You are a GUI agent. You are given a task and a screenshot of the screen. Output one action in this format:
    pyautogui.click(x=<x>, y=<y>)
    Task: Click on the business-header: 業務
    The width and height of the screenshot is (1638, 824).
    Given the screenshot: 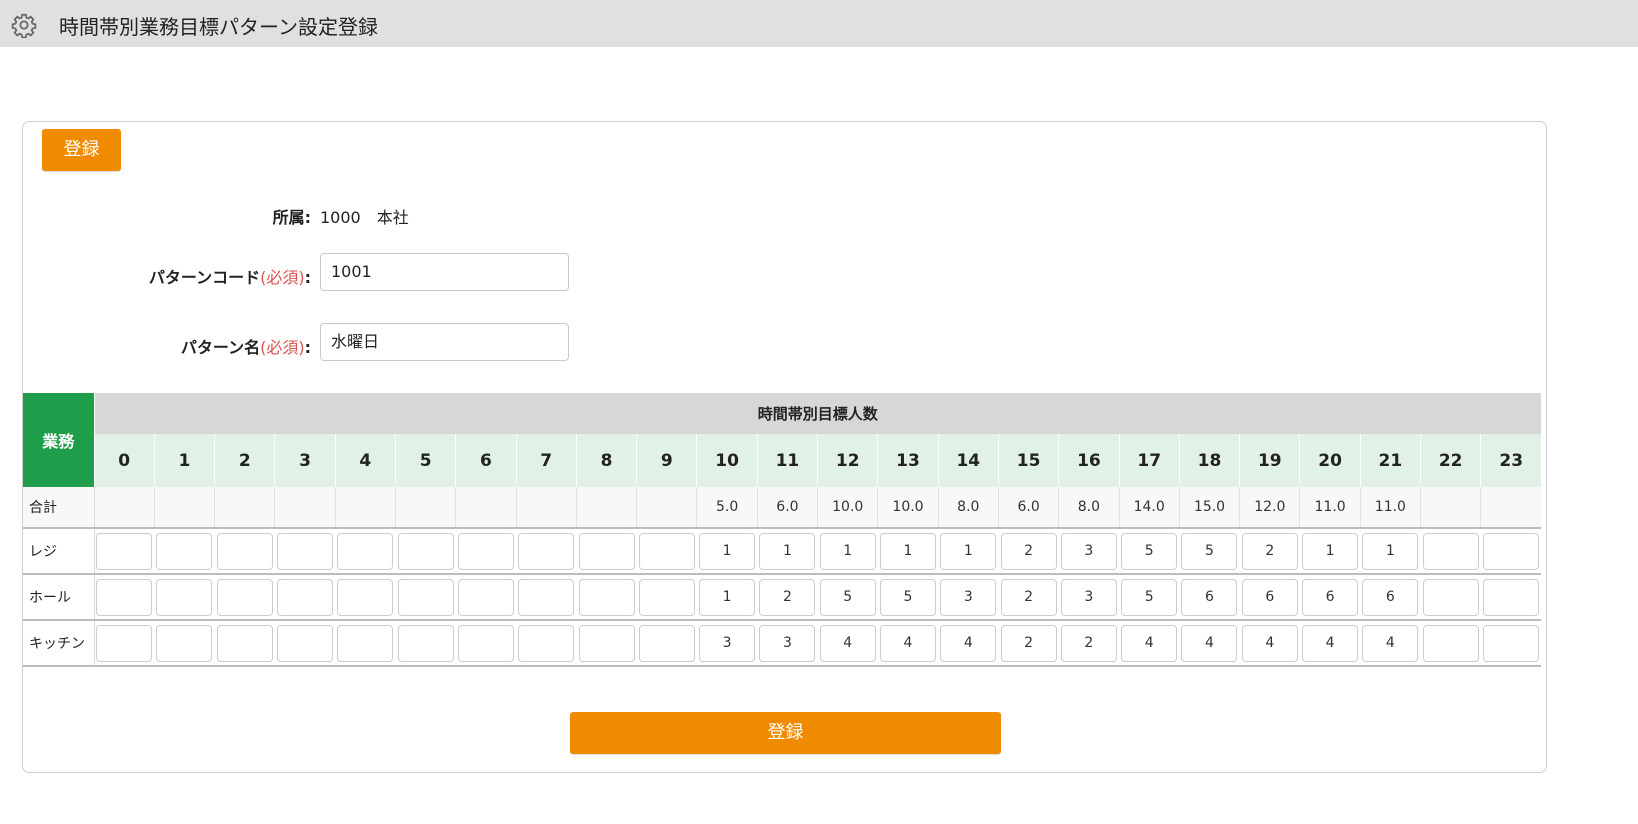 What is the action you would take?
    pyautogui.click(x=59, y=440)
    